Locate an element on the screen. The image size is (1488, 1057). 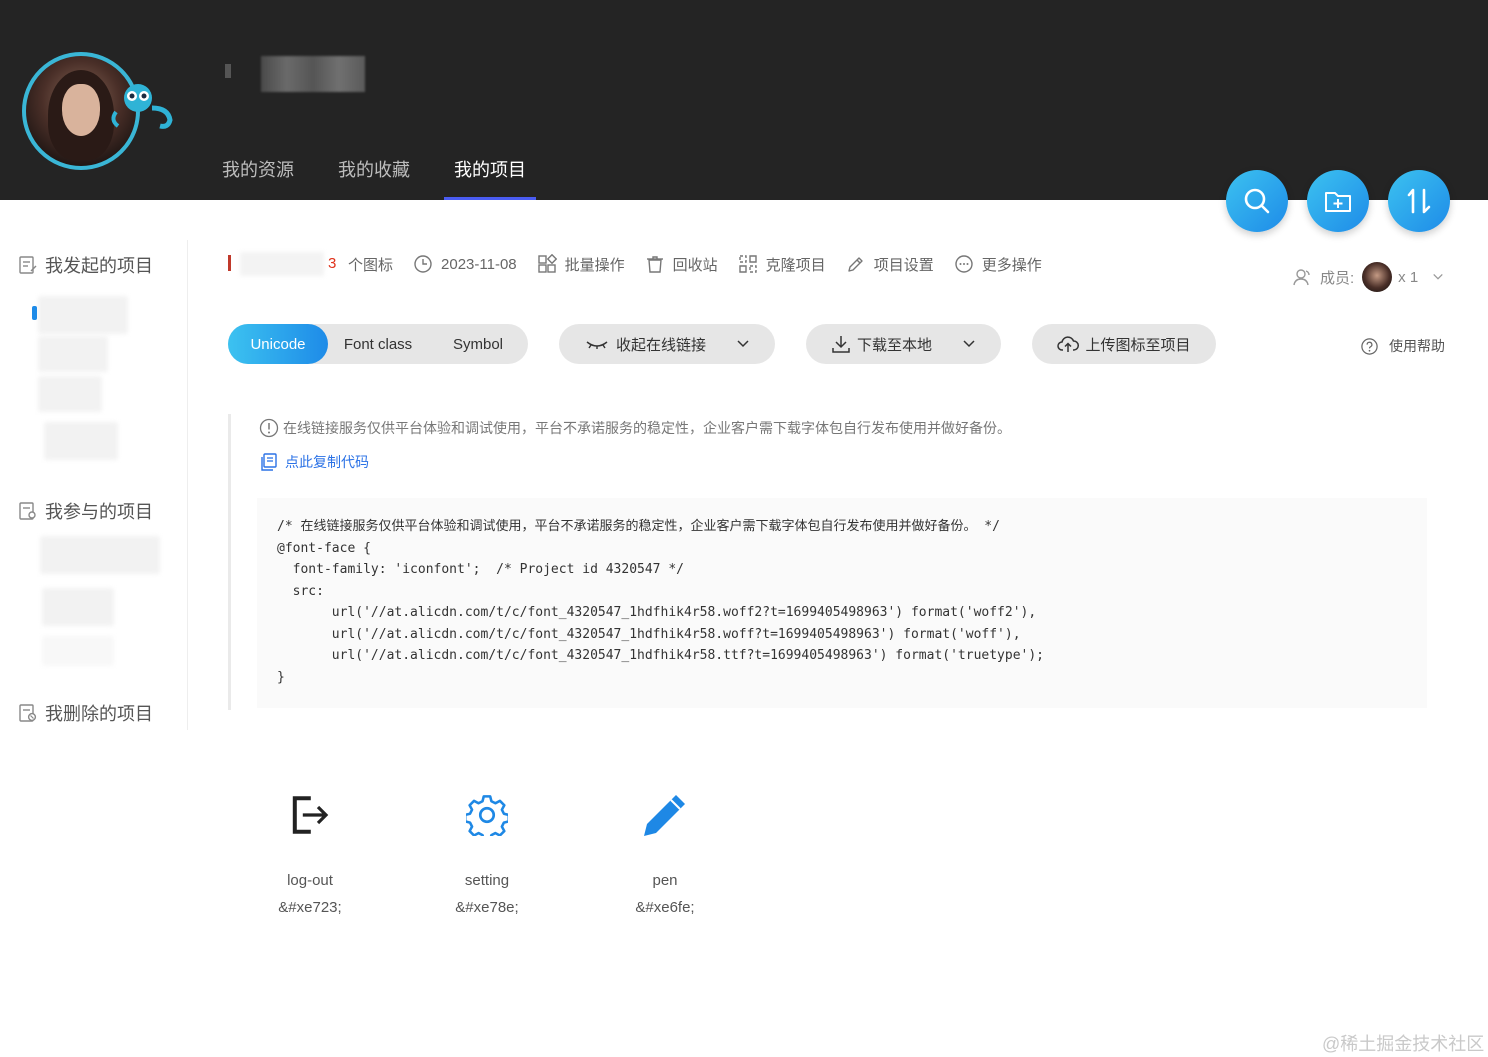
sidebar-deleted-projects: 我删除的项目 is located at coordinates (85, 713).